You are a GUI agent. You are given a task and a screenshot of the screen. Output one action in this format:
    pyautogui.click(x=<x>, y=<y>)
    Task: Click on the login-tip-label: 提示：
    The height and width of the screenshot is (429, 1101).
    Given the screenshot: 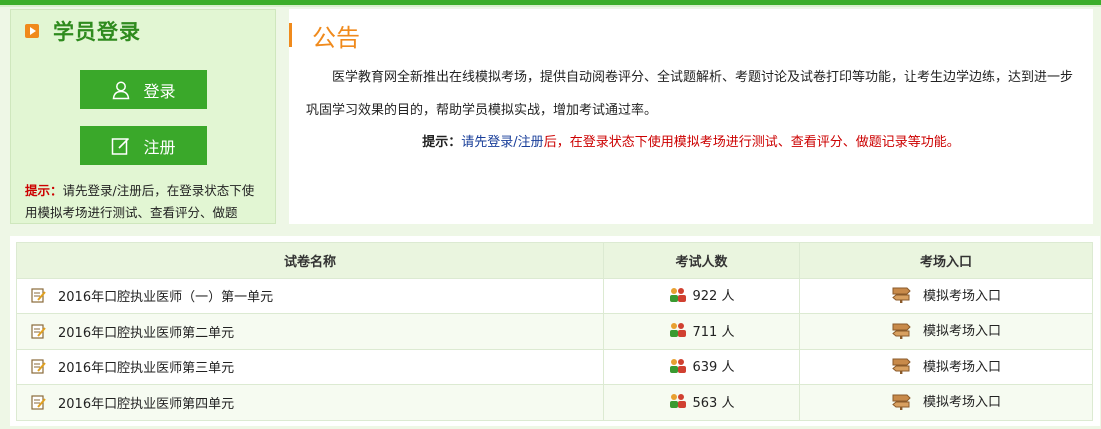 What is the action you would take?
    pyautogui.click(x=44, y=190)
    